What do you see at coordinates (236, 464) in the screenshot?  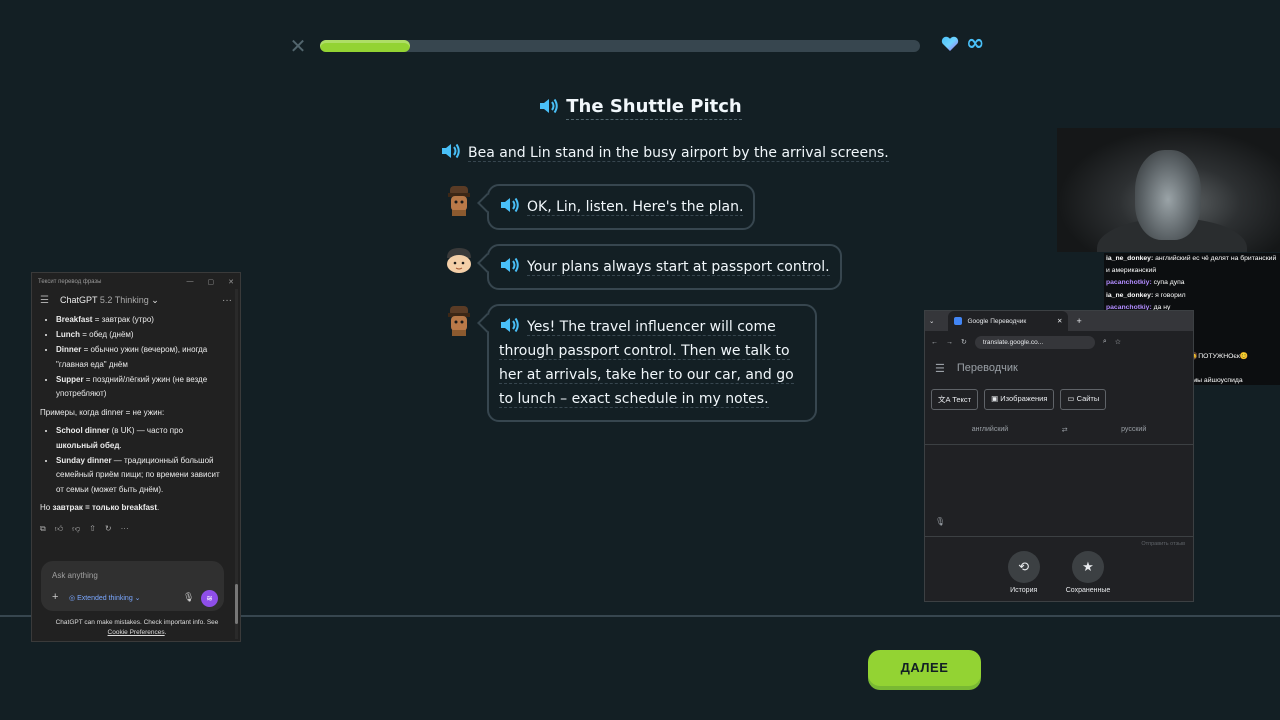 I see `scrollbar` at bounding box center [236, 464].